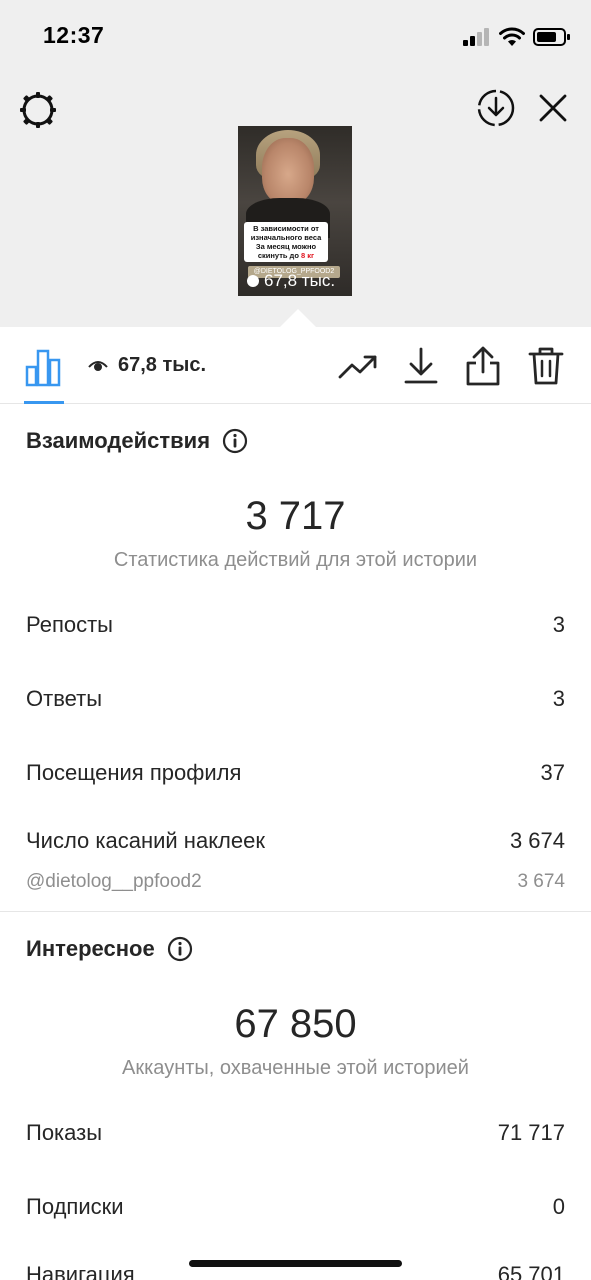 The image size is (591, 1280). What do you see at coordinates (308, 255) in the screenshot?
I see `story-caption-highlight: 8 кг` at bounding box center [308, 255].